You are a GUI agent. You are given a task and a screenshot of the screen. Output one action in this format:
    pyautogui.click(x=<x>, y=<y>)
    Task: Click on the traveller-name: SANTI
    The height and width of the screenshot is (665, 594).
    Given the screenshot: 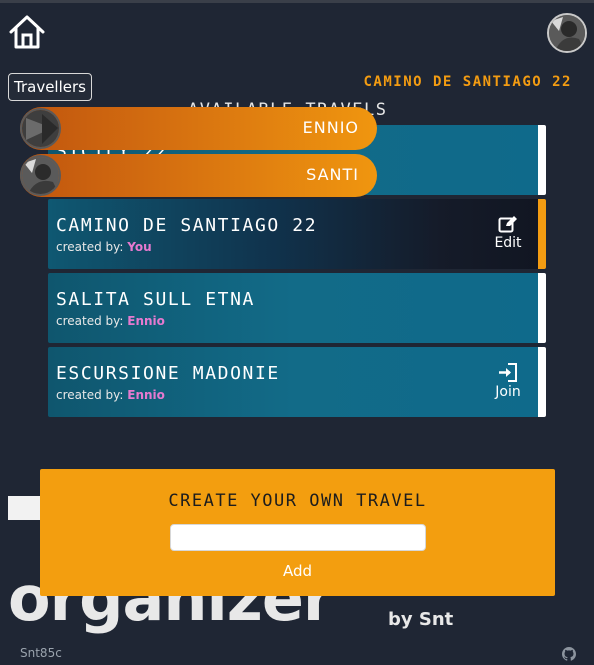 What is the action you would take?
    pyautogui.click(x=332, y=174)
    